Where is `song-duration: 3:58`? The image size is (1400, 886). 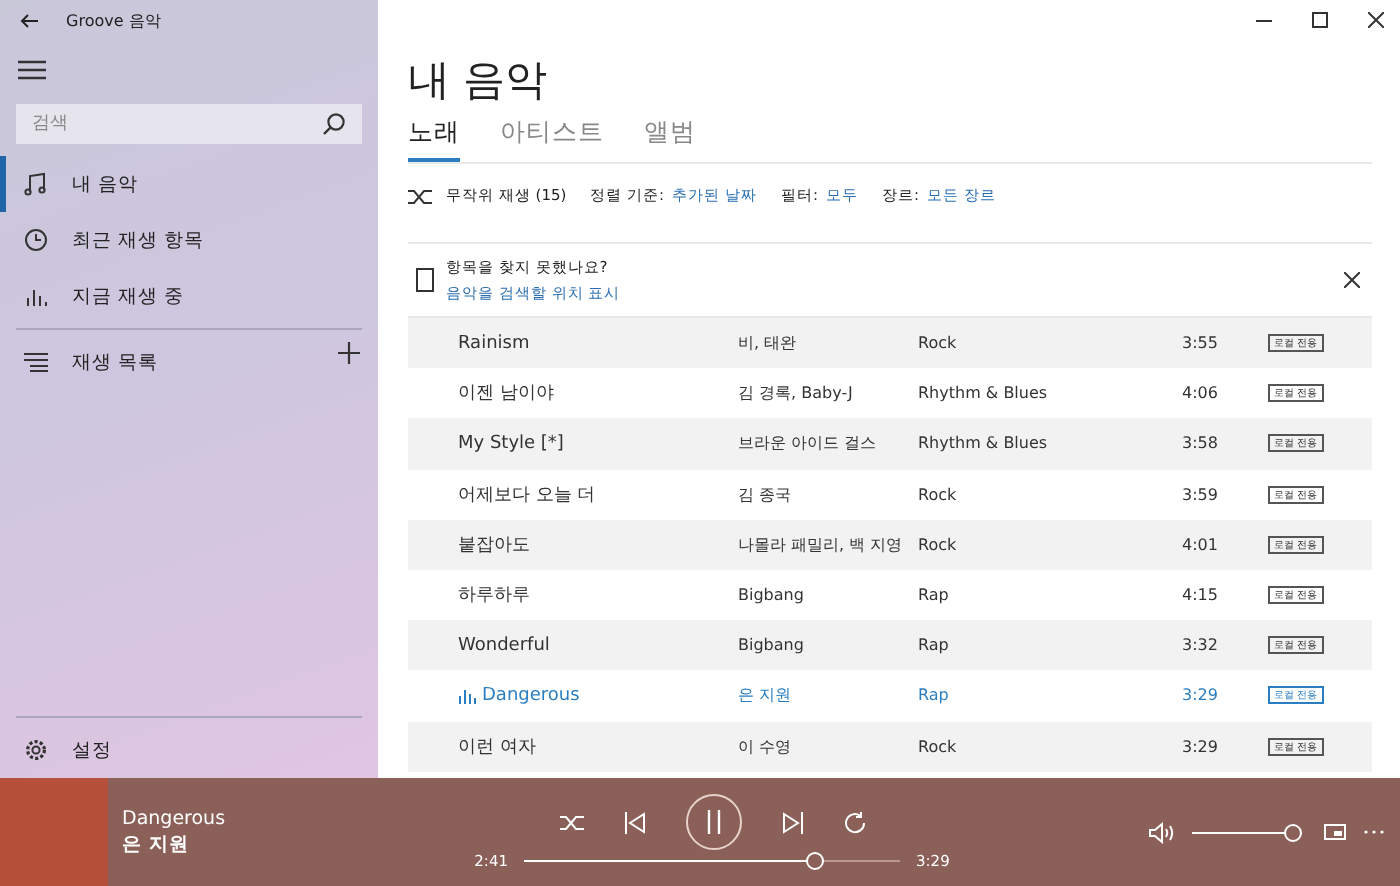 song-duration: 3:58 is located at coordinates (1201, 443).